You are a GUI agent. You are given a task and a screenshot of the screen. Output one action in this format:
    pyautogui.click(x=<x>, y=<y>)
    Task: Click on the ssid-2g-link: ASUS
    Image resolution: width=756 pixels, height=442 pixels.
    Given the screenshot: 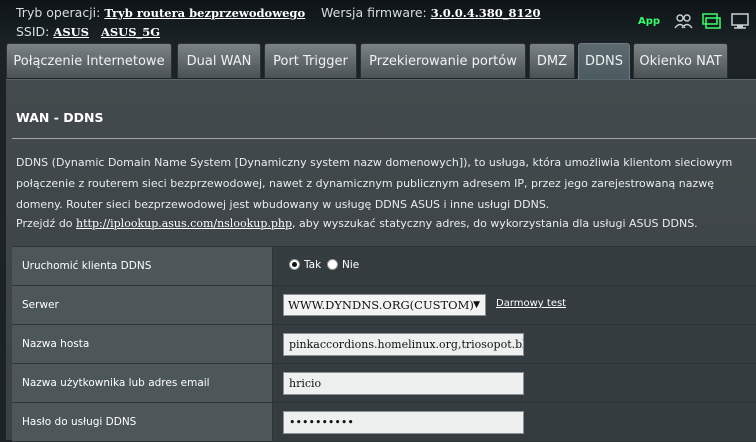 What is the action you would take?
    pyautogui.click(x=71, y=32)
    